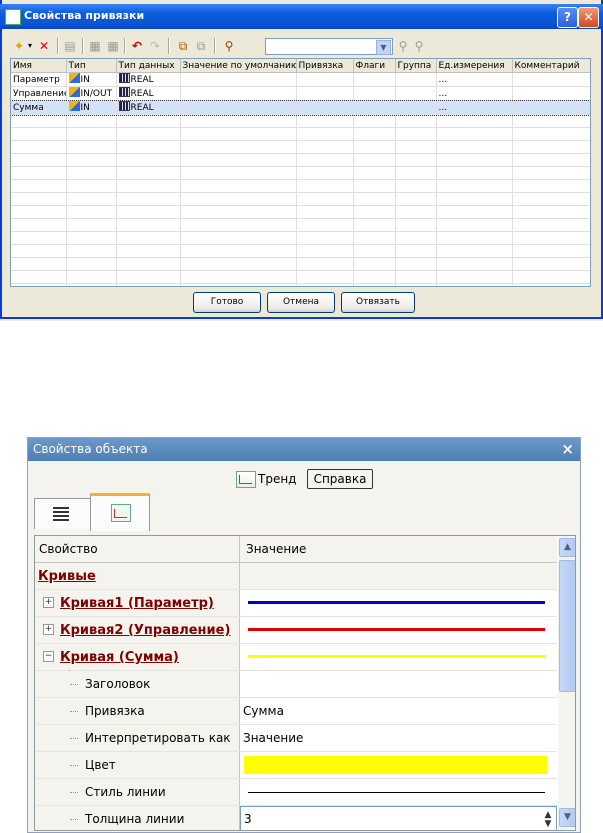 The image size is (603, 833). Describe the element at coordinates (137, 46) in the screenshot. I see `undo-icon: ↶` at that location.